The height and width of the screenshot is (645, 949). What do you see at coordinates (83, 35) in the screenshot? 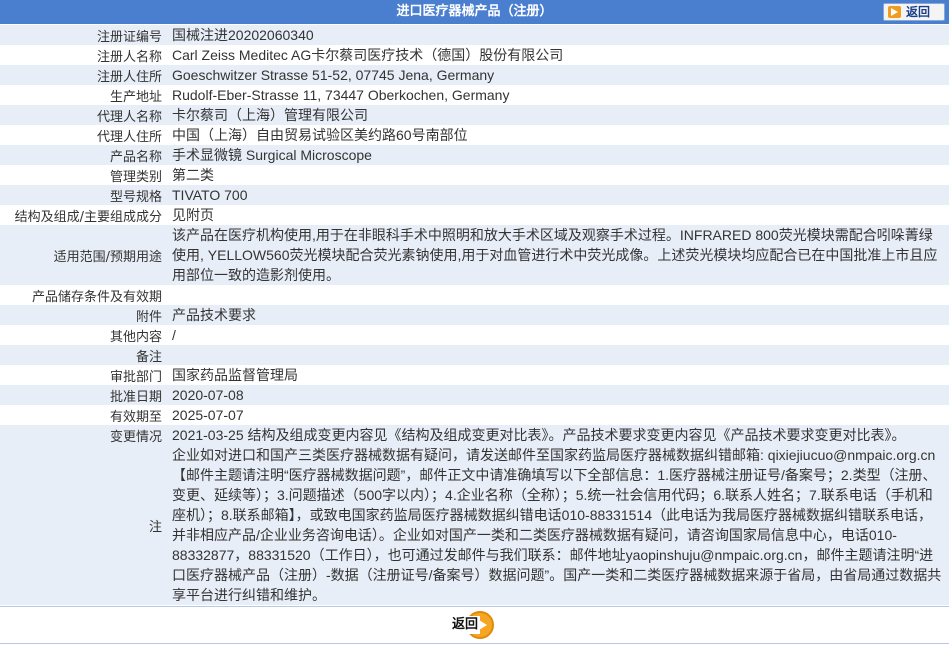
I see `field-label: 注册证编号` at bounding box center [83, 35].